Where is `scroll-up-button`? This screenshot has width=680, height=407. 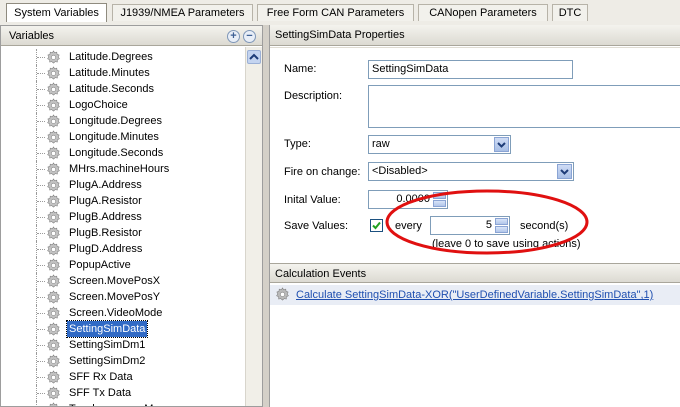
scroll-up-button is located at coordinates (254, 57).